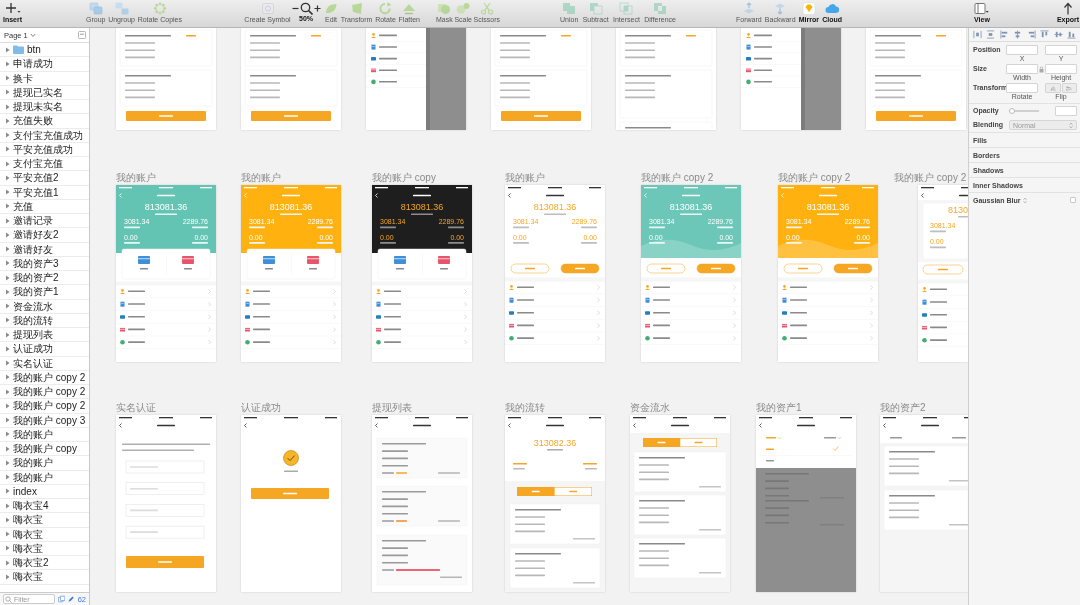 The image size is (1080, 605). I want to click on pencil-icon, so click(71, 599).